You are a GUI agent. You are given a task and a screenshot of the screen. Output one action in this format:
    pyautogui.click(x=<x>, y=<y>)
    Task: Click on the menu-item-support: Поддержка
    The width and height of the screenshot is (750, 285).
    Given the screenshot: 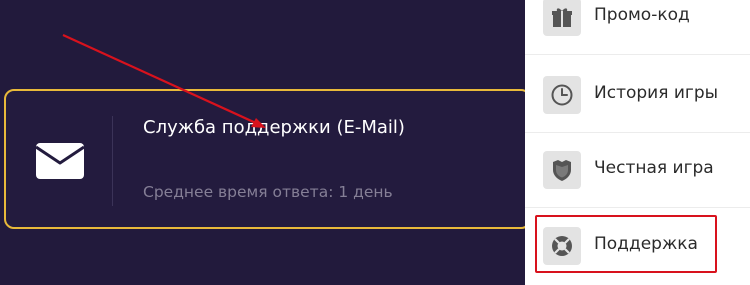 What is the action you would take?
    pyautogui.click(x=637, y=246)
    